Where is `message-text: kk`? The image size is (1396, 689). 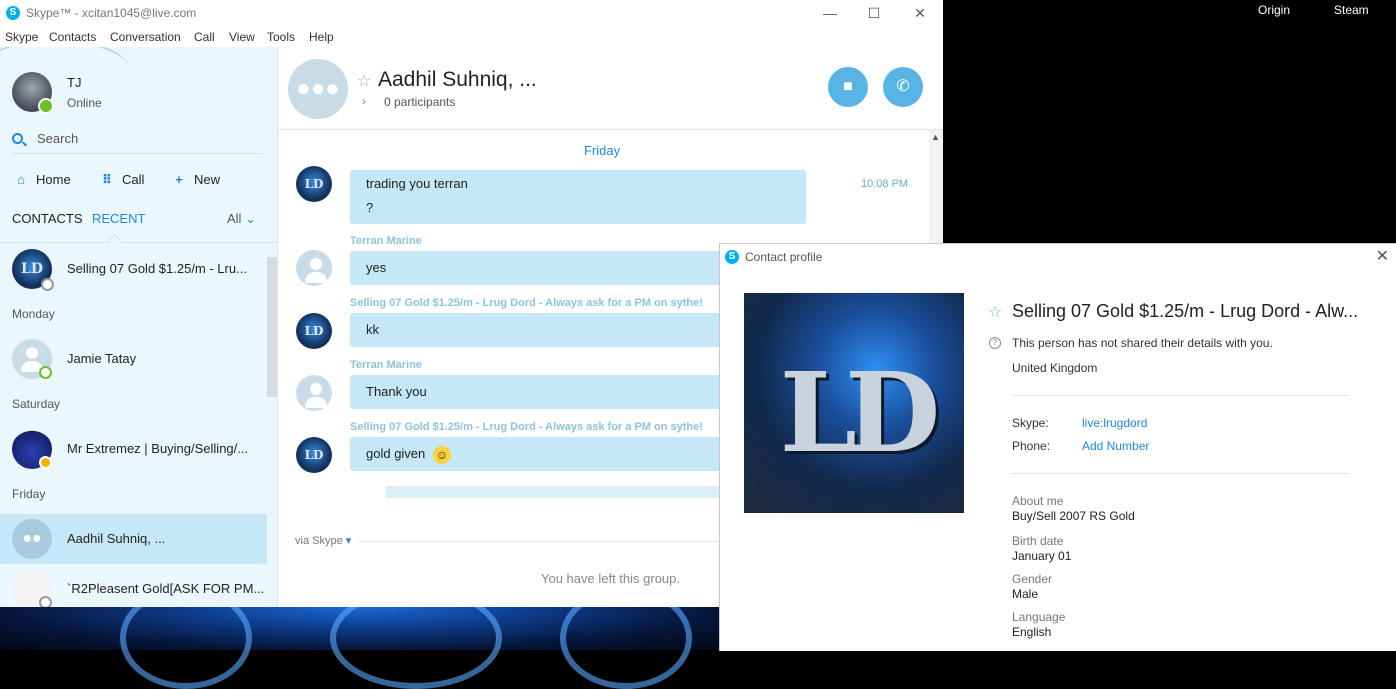
message-text: kk is located at coordinates (372, 329).